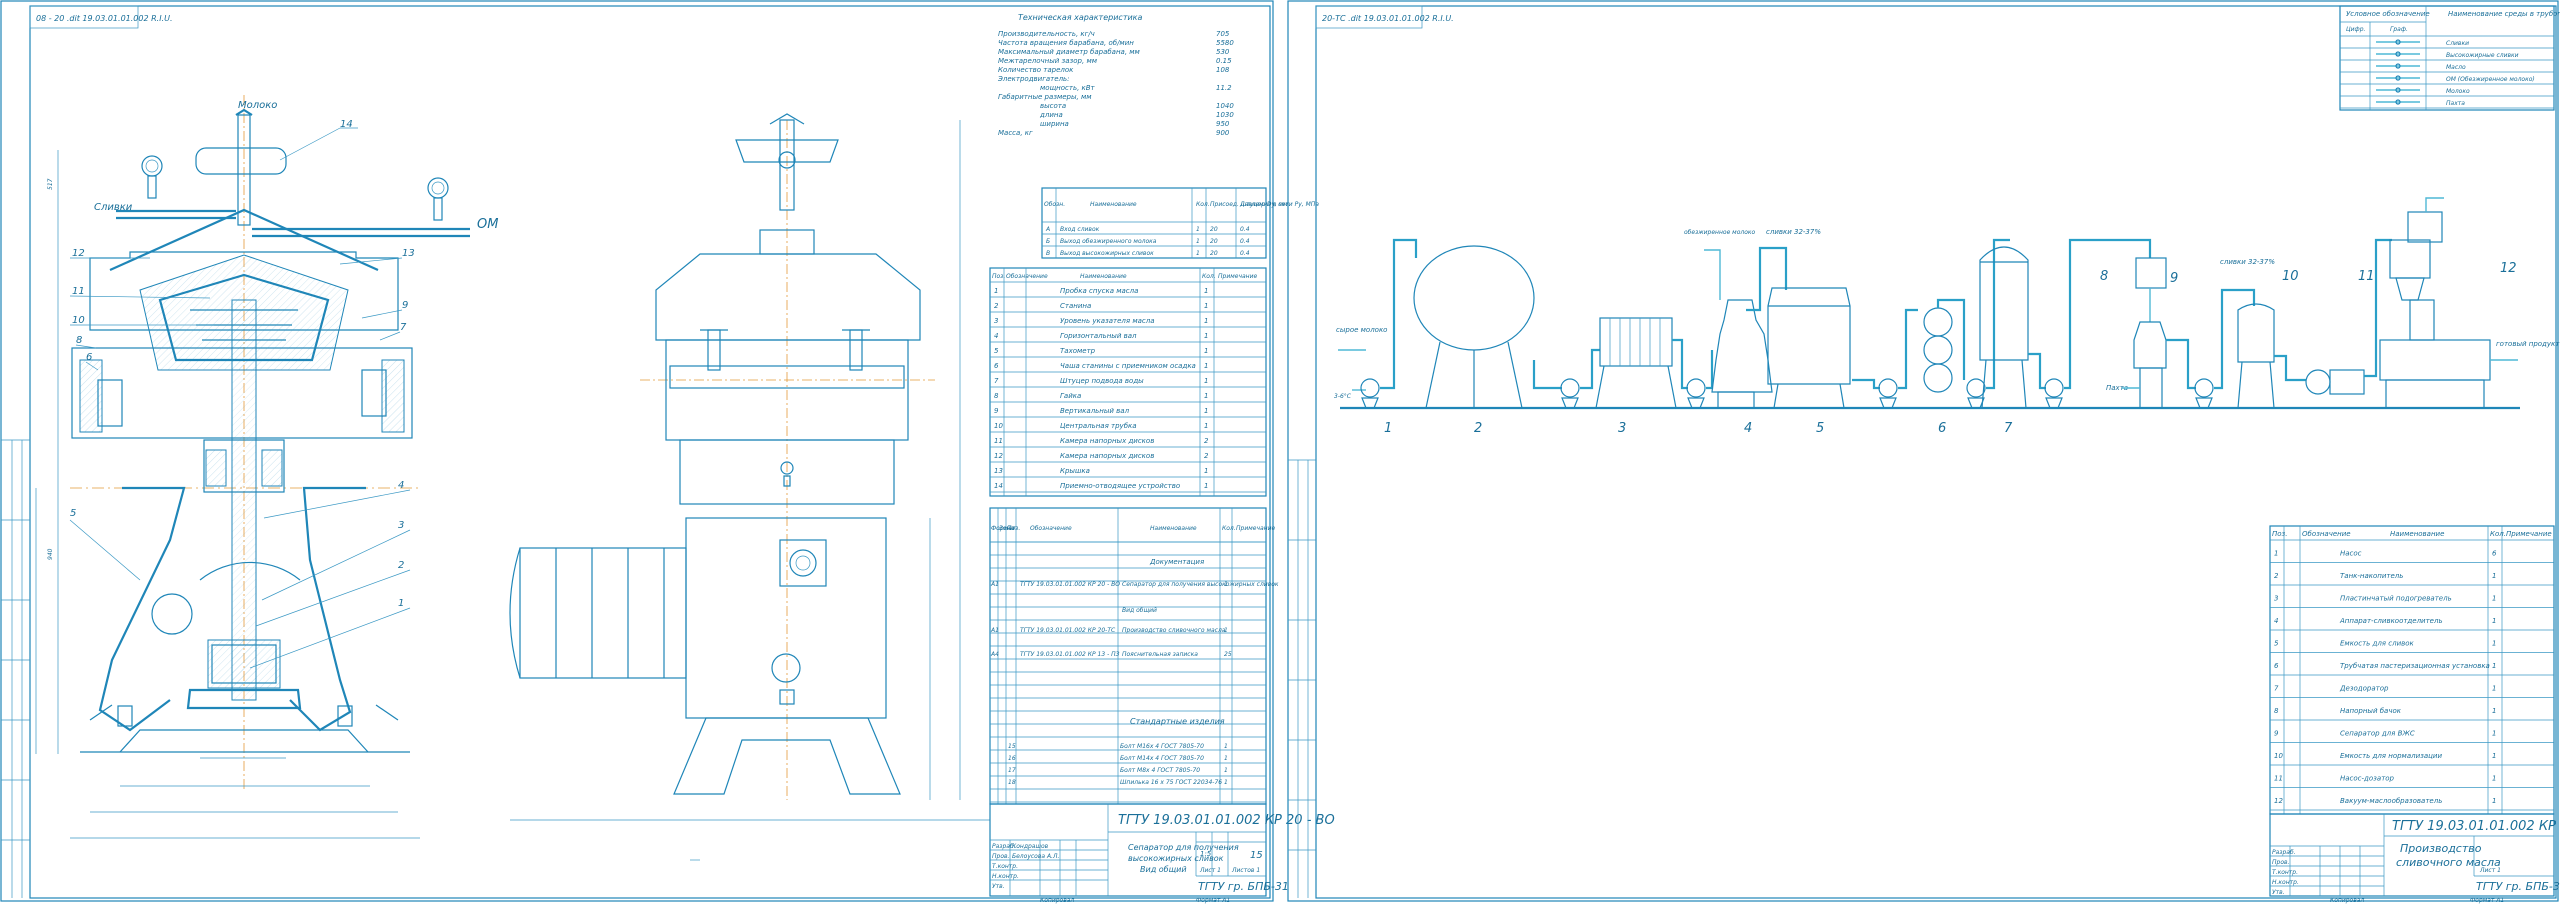 This screenshot has height=908, width=2560. I want to click on parts-name: Станина, so click(1075, 306).